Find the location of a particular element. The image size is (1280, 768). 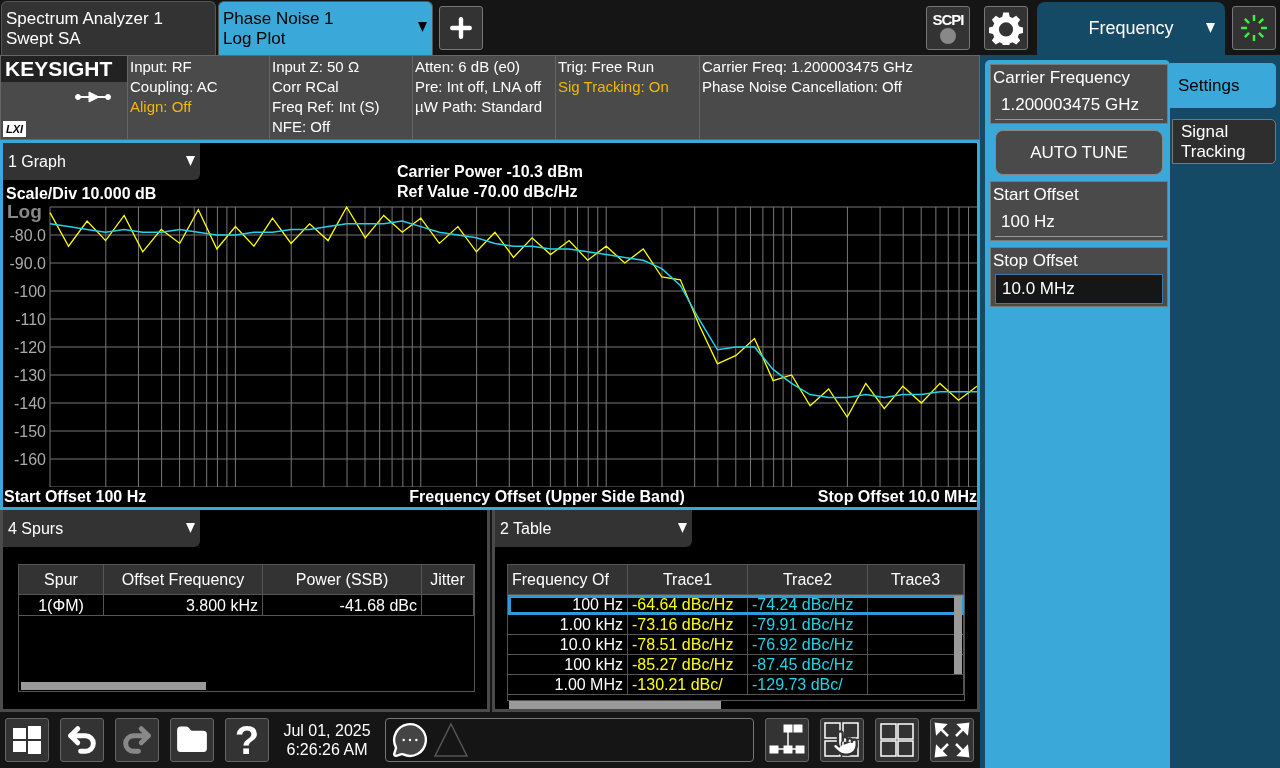

table-cell: -41.68 dBc is located at coordinates (342, 605).